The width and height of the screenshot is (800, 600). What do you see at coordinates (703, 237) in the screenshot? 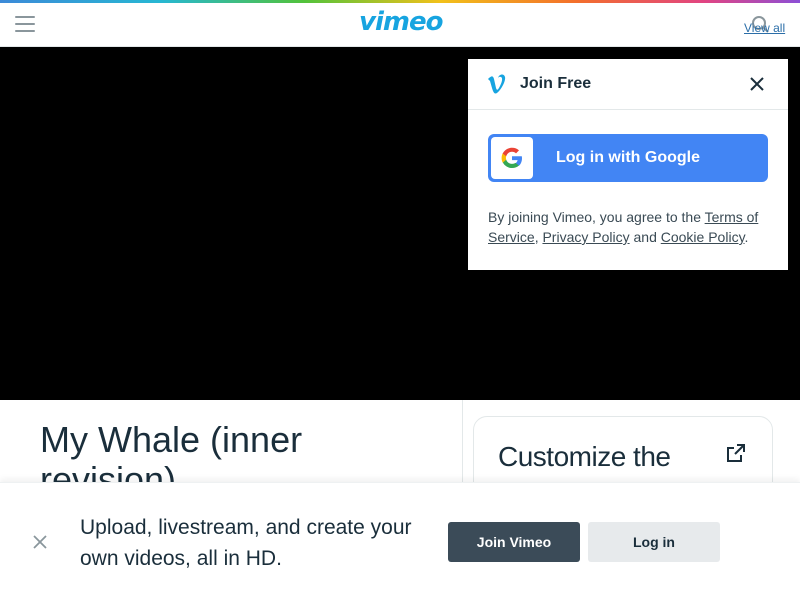
I see `cookie-policy-link: Cookie Policy` at bounding box center [703, 237].